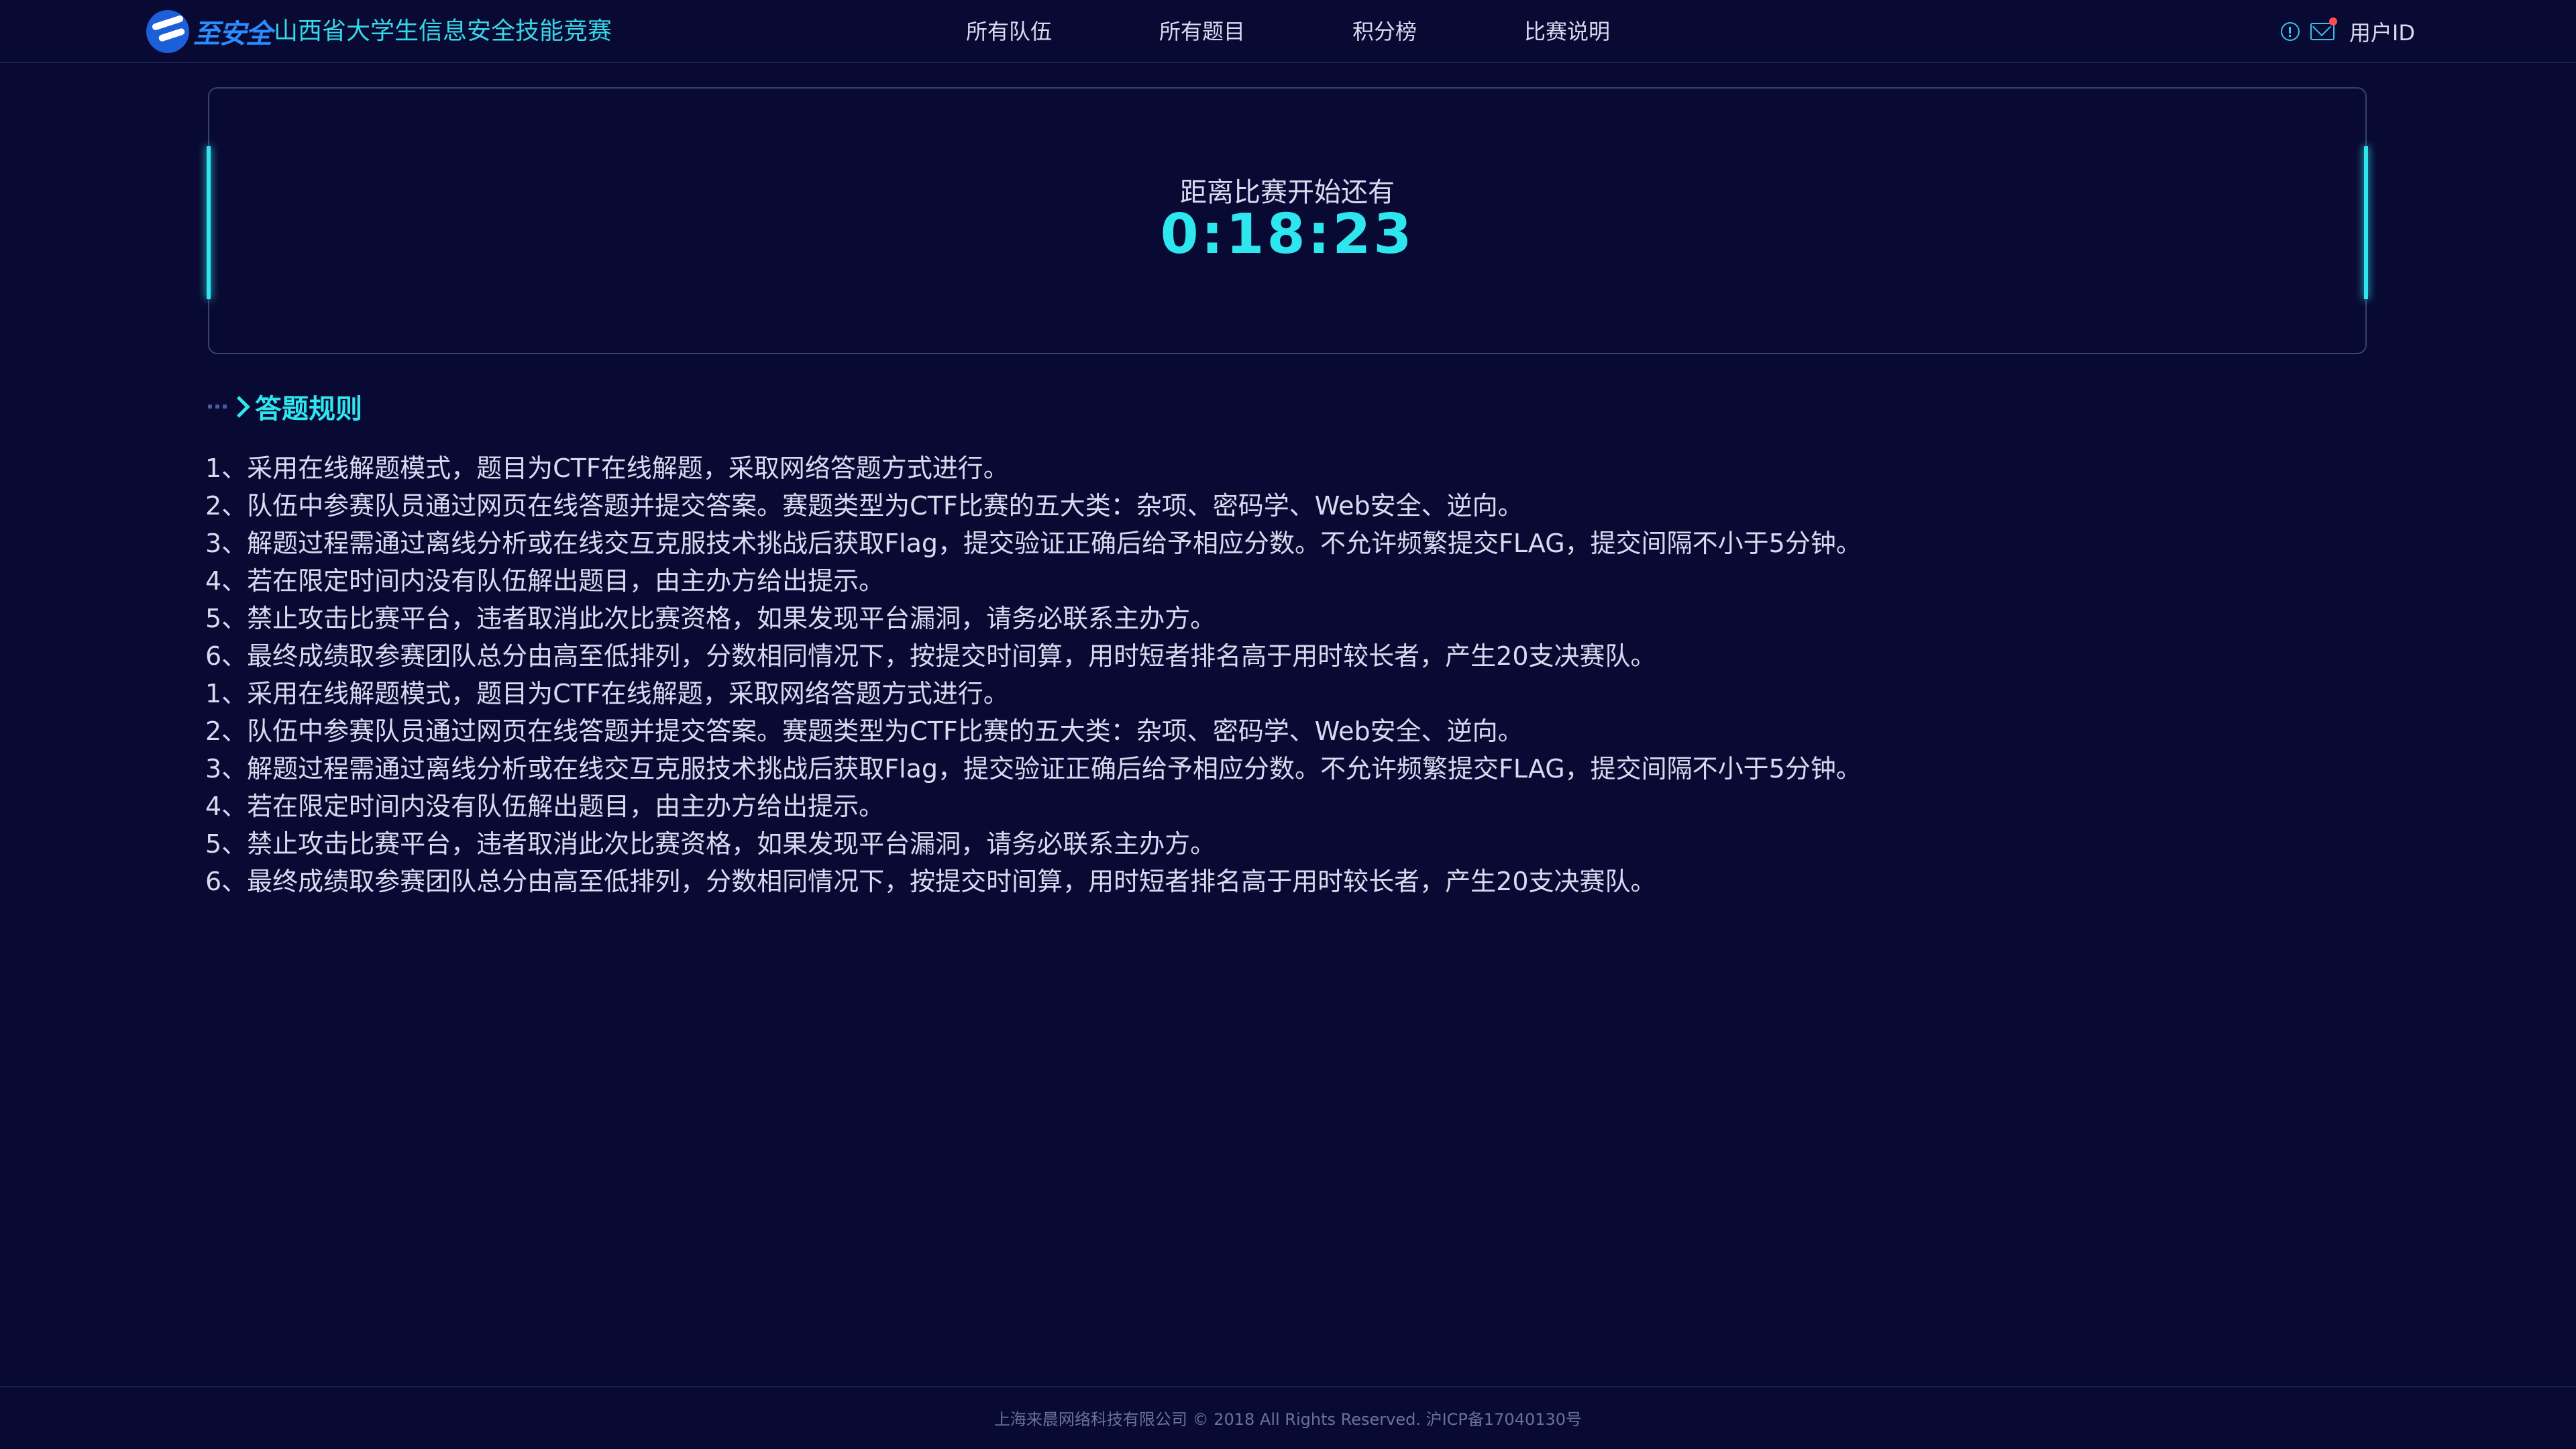  I want to click on arrow-right-icon, so click(229, 406).